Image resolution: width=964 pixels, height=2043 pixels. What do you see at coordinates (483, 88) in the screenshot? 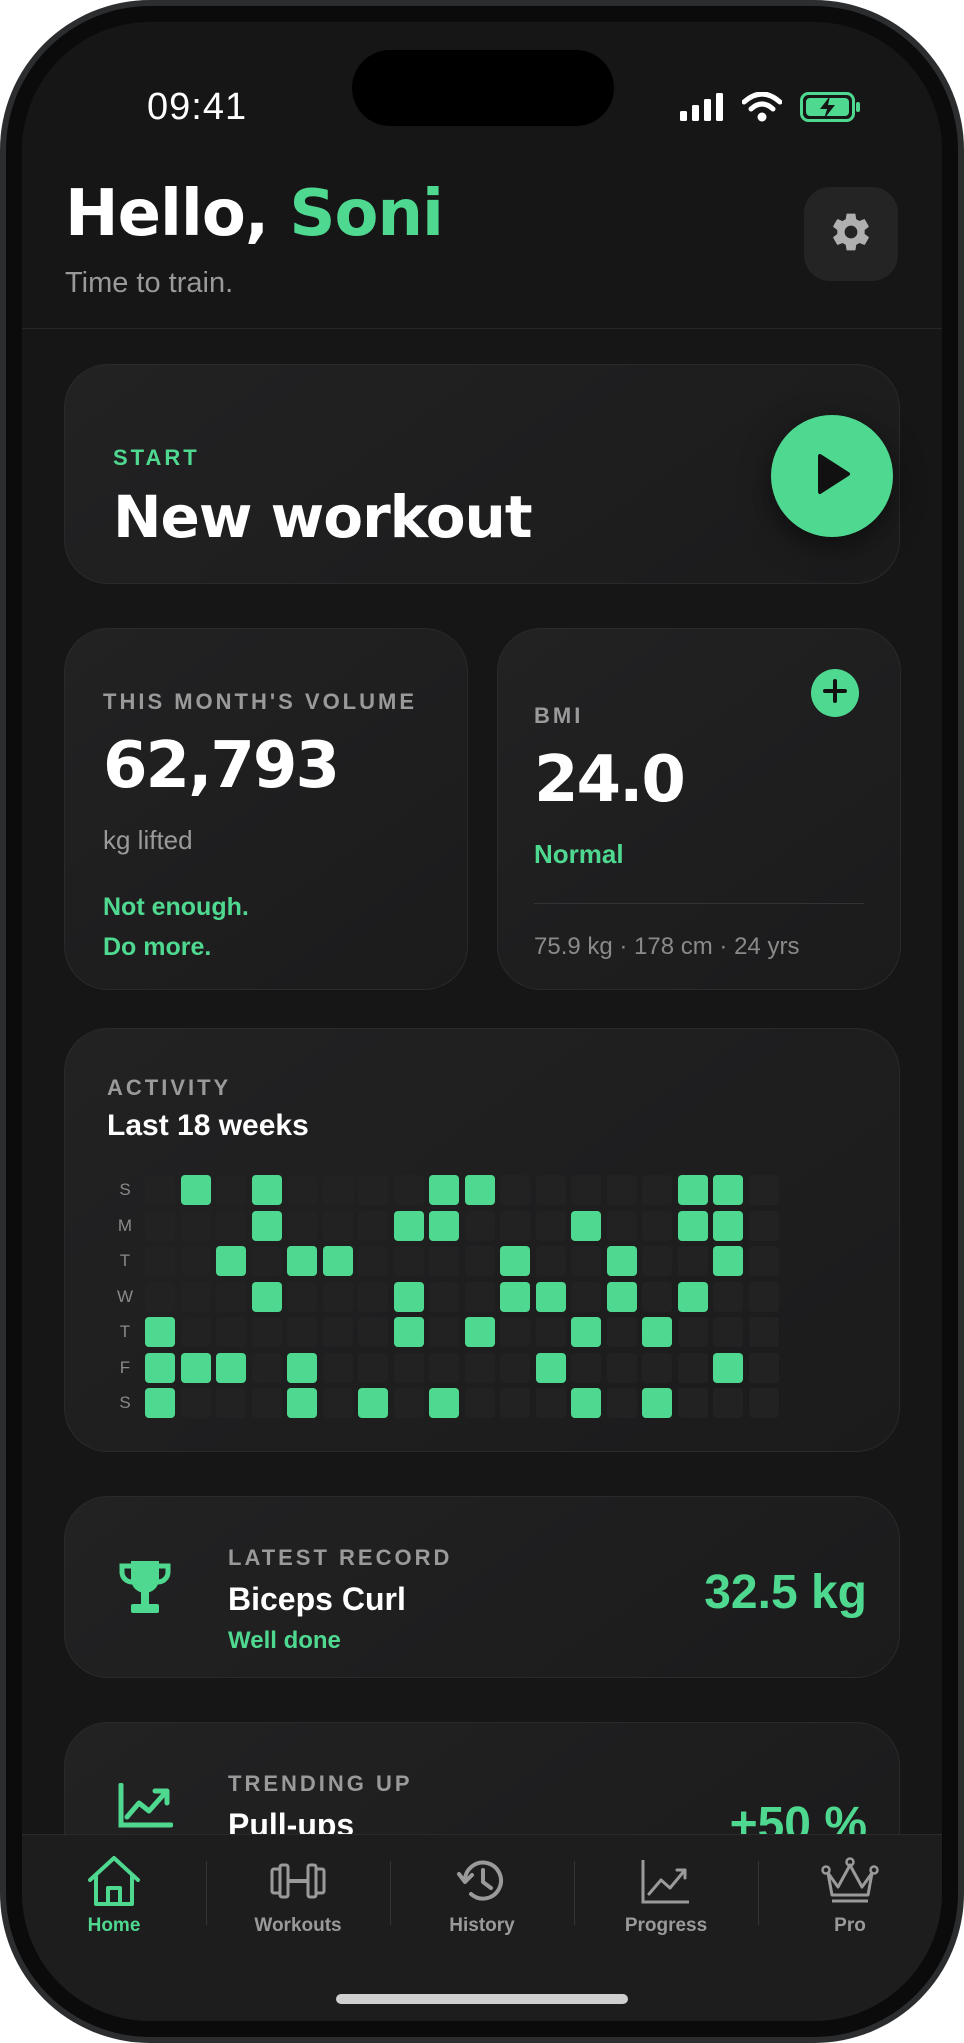
I see `dynamic-island` at bounding box center [483, 88].